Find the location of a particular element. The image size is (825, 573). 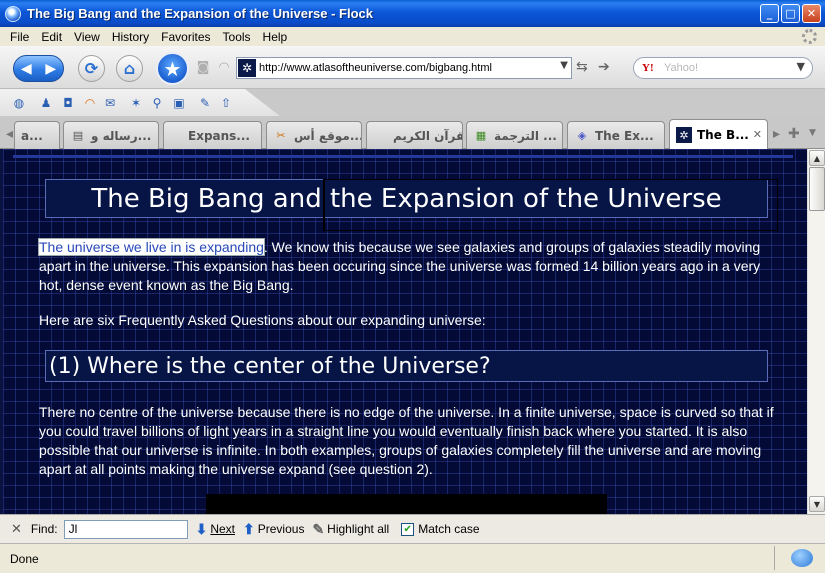

find-input: Jl is located at coordinates (125, 529).